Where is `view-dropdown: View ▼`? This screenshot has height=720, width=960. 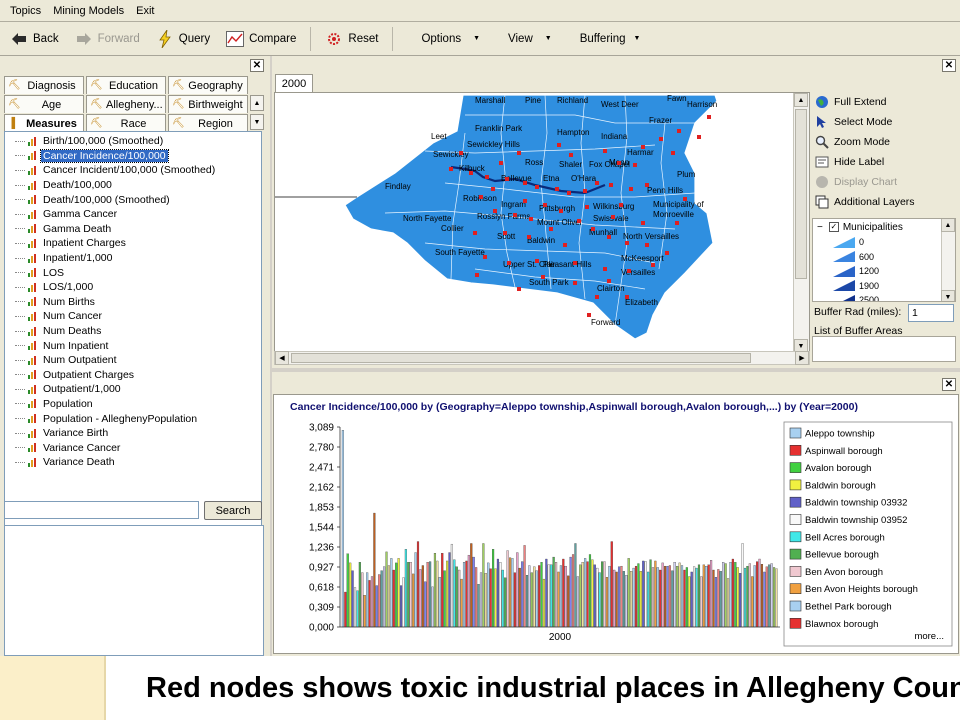
view-dropdown: View ▼ is located at coordinates (530, 39).